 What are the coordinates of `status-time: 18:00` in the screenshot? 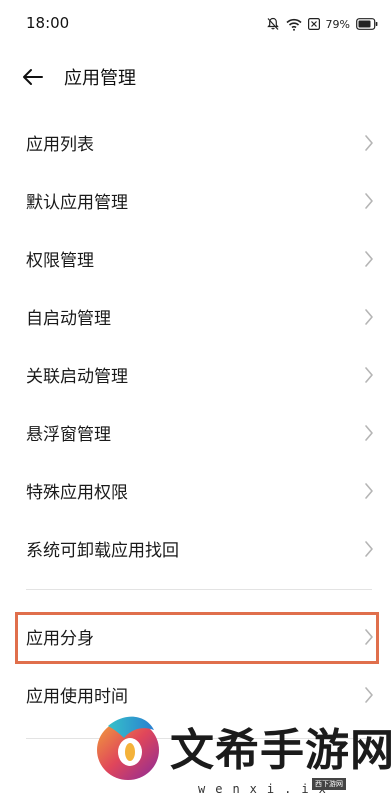 It's located at (48, 23).